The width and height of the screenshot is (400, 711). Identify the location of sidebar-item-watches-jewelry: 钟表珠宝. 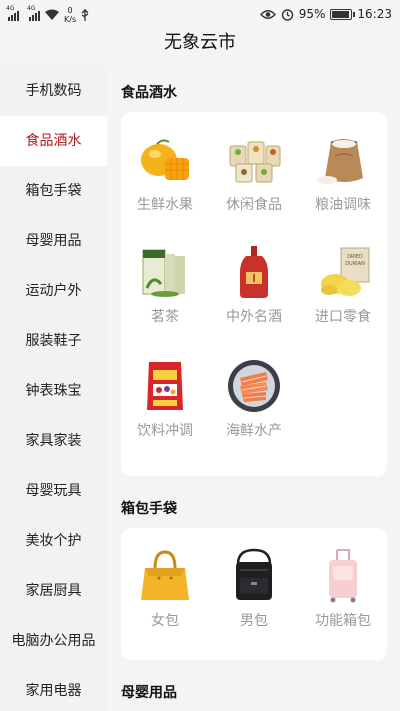
(53, 391).